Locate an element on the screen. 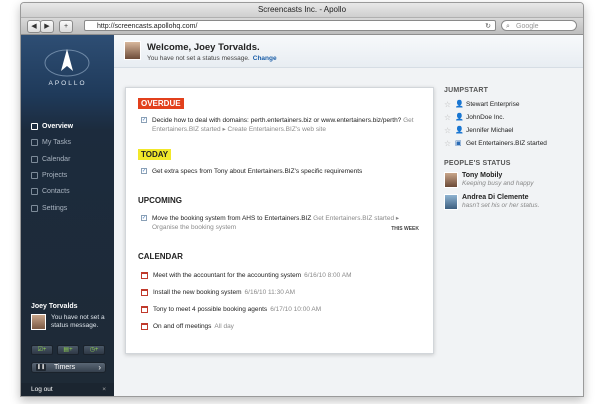 This screenshot has width=603, height=404. event-text: Install the new booking system is located at coordinates (197, 292).